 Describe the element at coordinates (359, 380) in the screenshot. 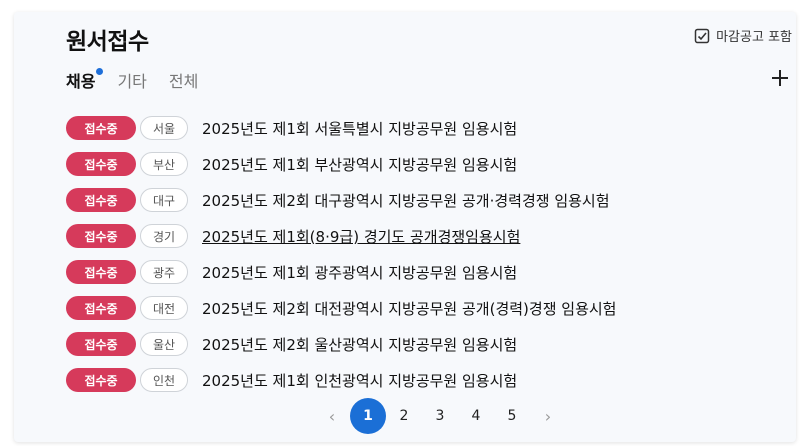

I see `exam-title-link: 2025년도 제1회 인천광역시 지방공무원 임용시험` at that location.